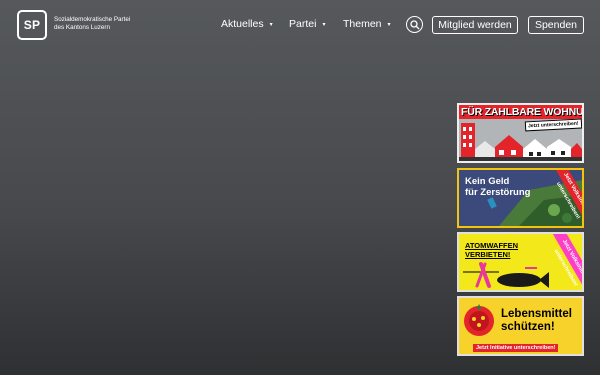  I want to click on donate-label: Spenden, so click(556, 25).